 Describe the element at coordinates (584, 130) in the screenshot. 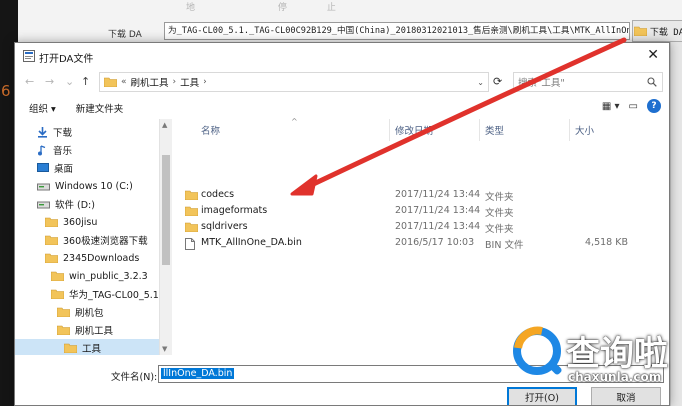

I see `column-header-size: 大小` at that location.